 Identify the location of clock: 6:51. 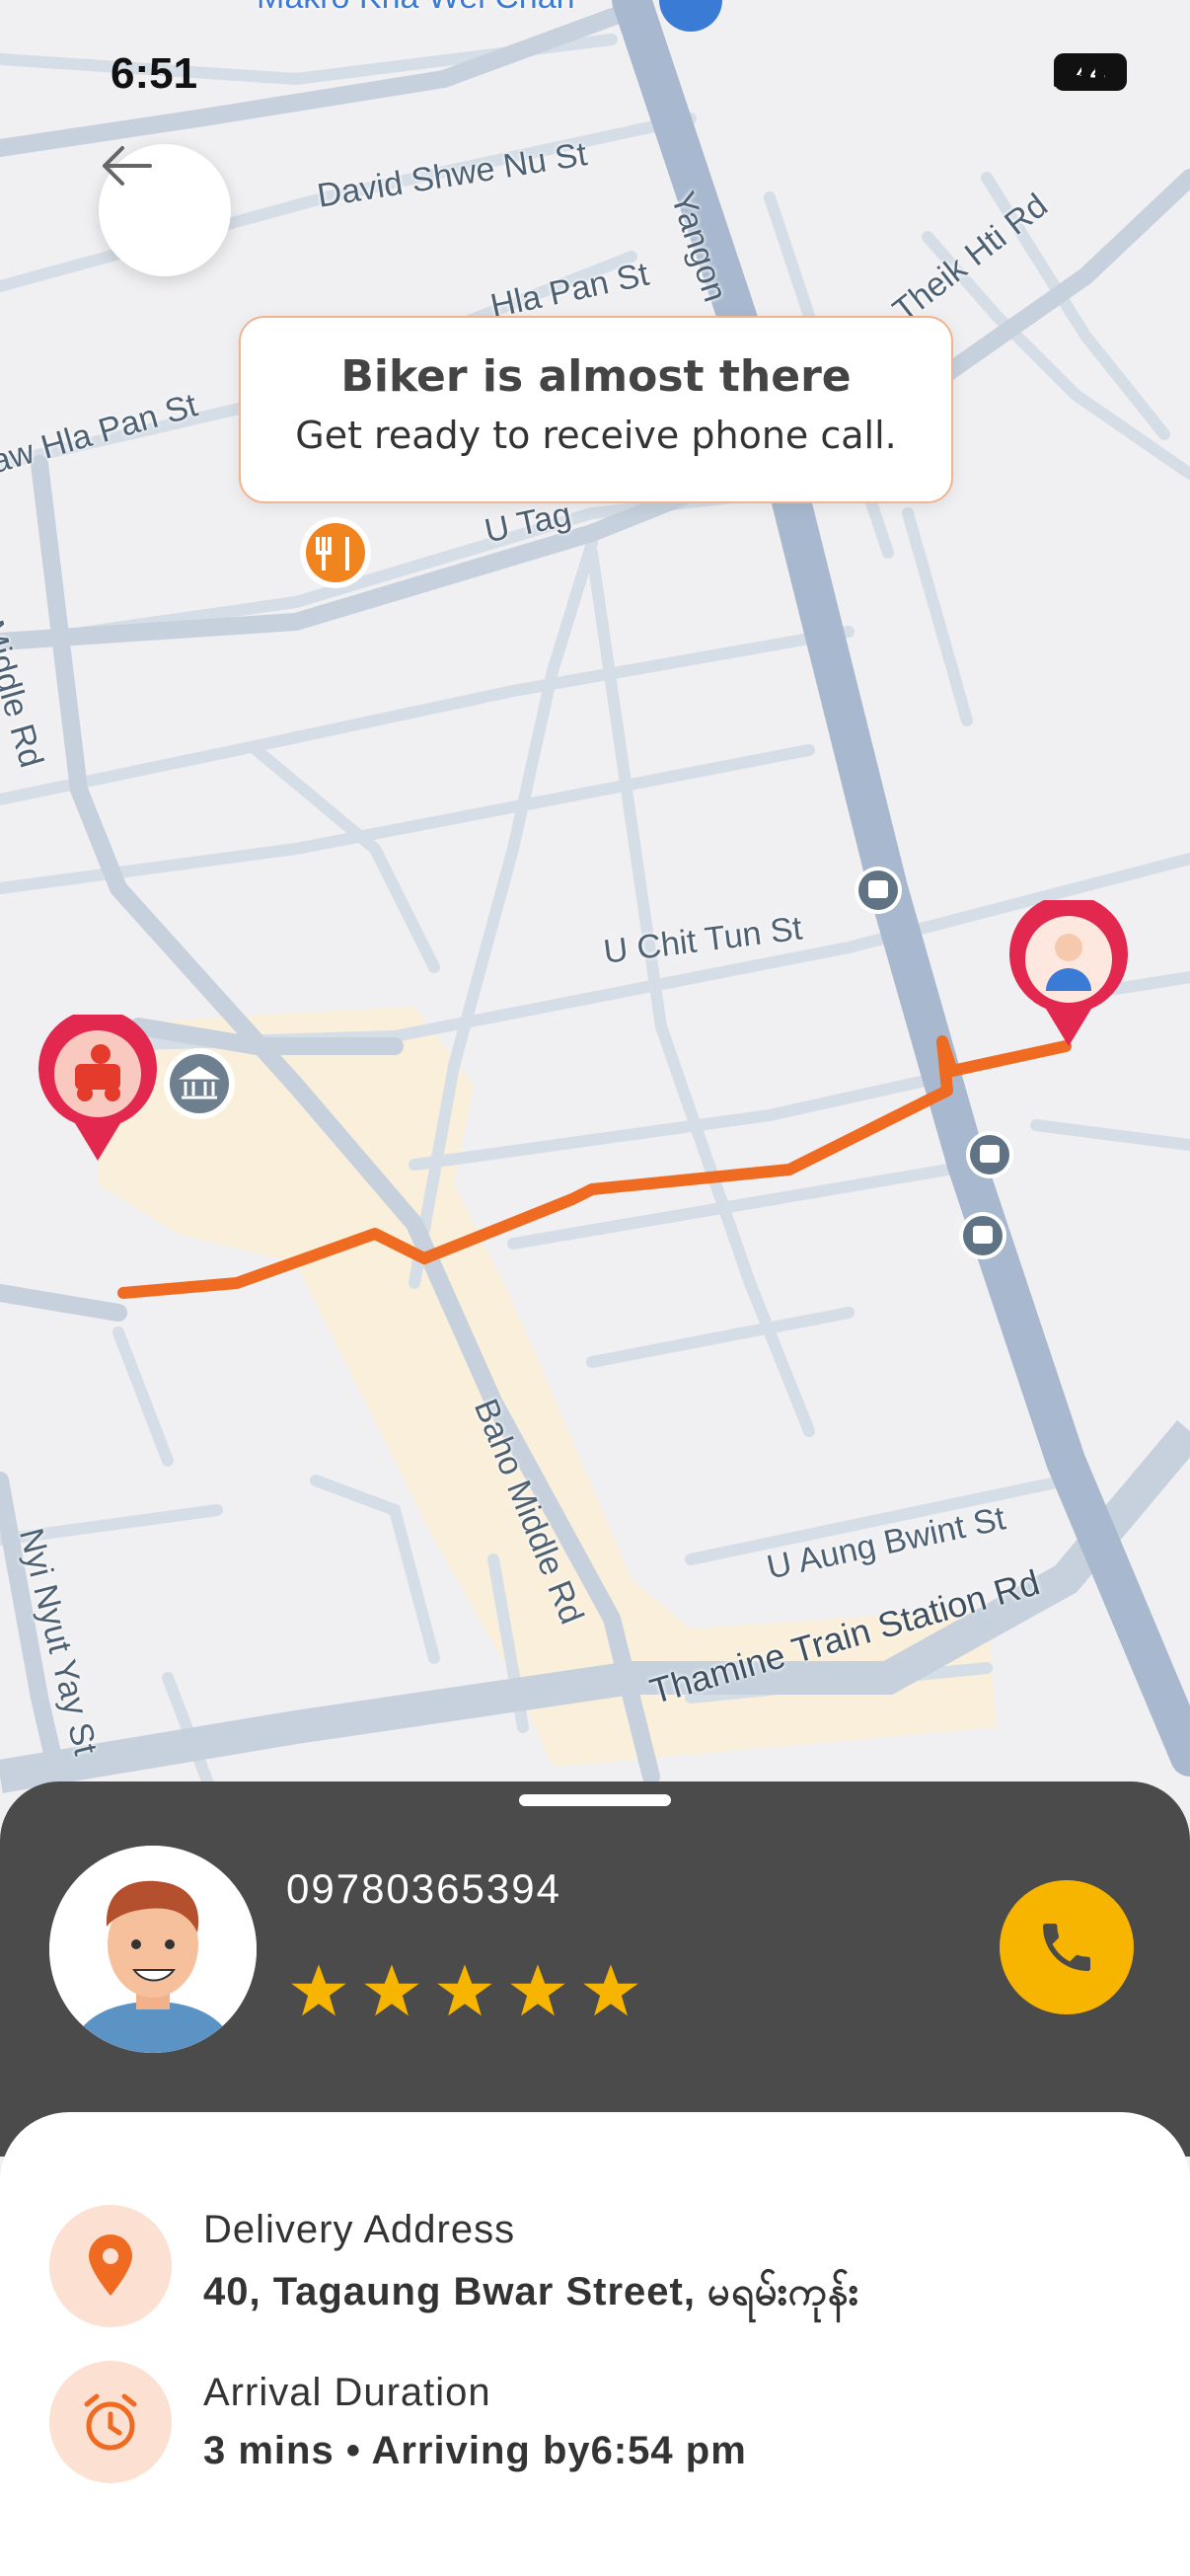
(154, 73).